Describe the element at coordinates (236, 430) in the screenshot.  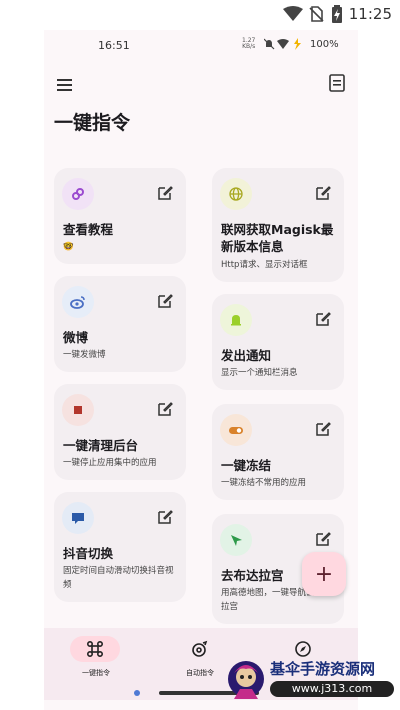
I see `toggle-icon` at that location.